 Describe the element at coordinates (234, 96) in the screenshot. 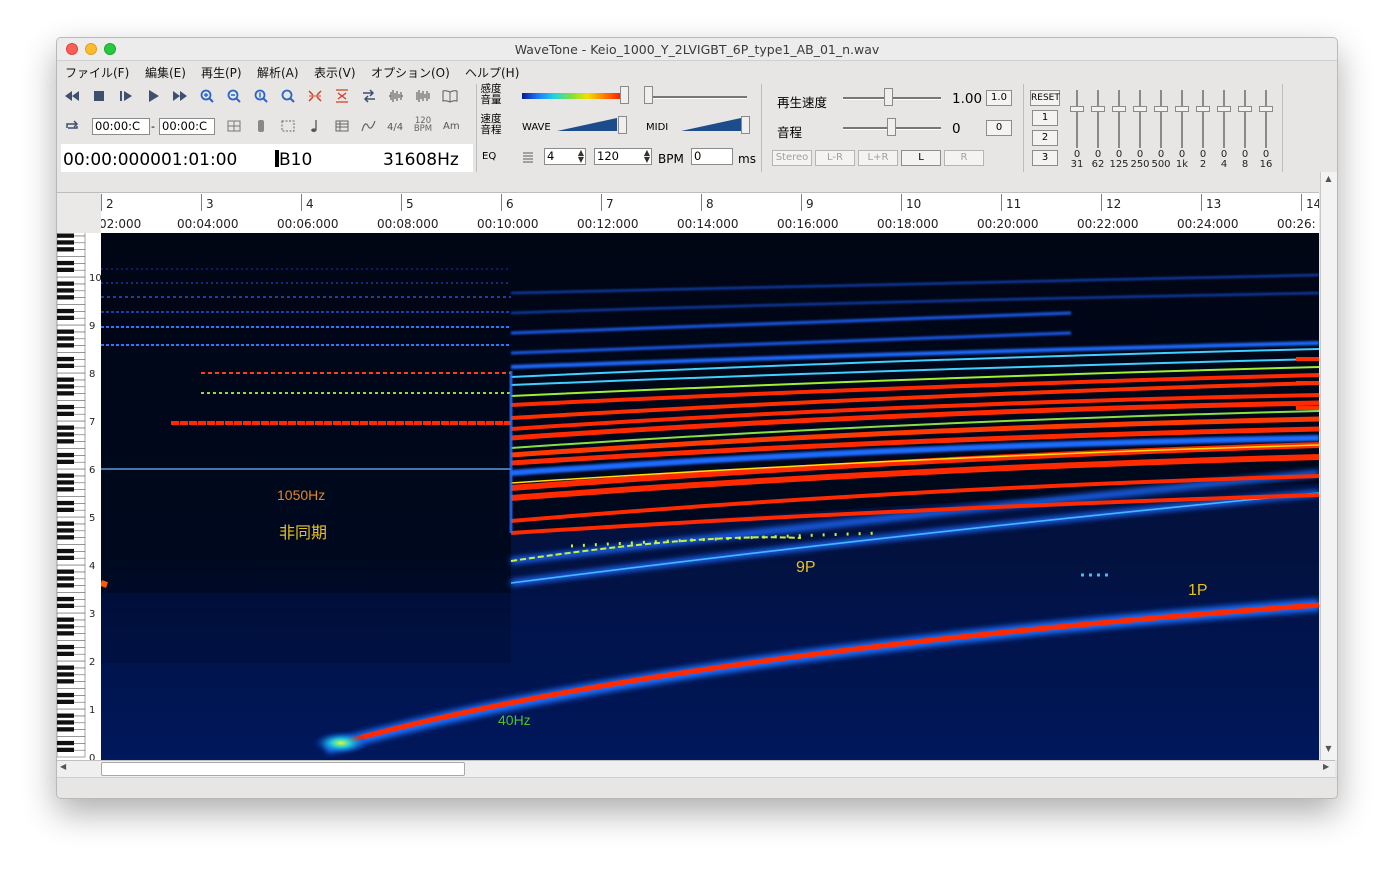

I see `zoom-out-horizontal-button` at that location.